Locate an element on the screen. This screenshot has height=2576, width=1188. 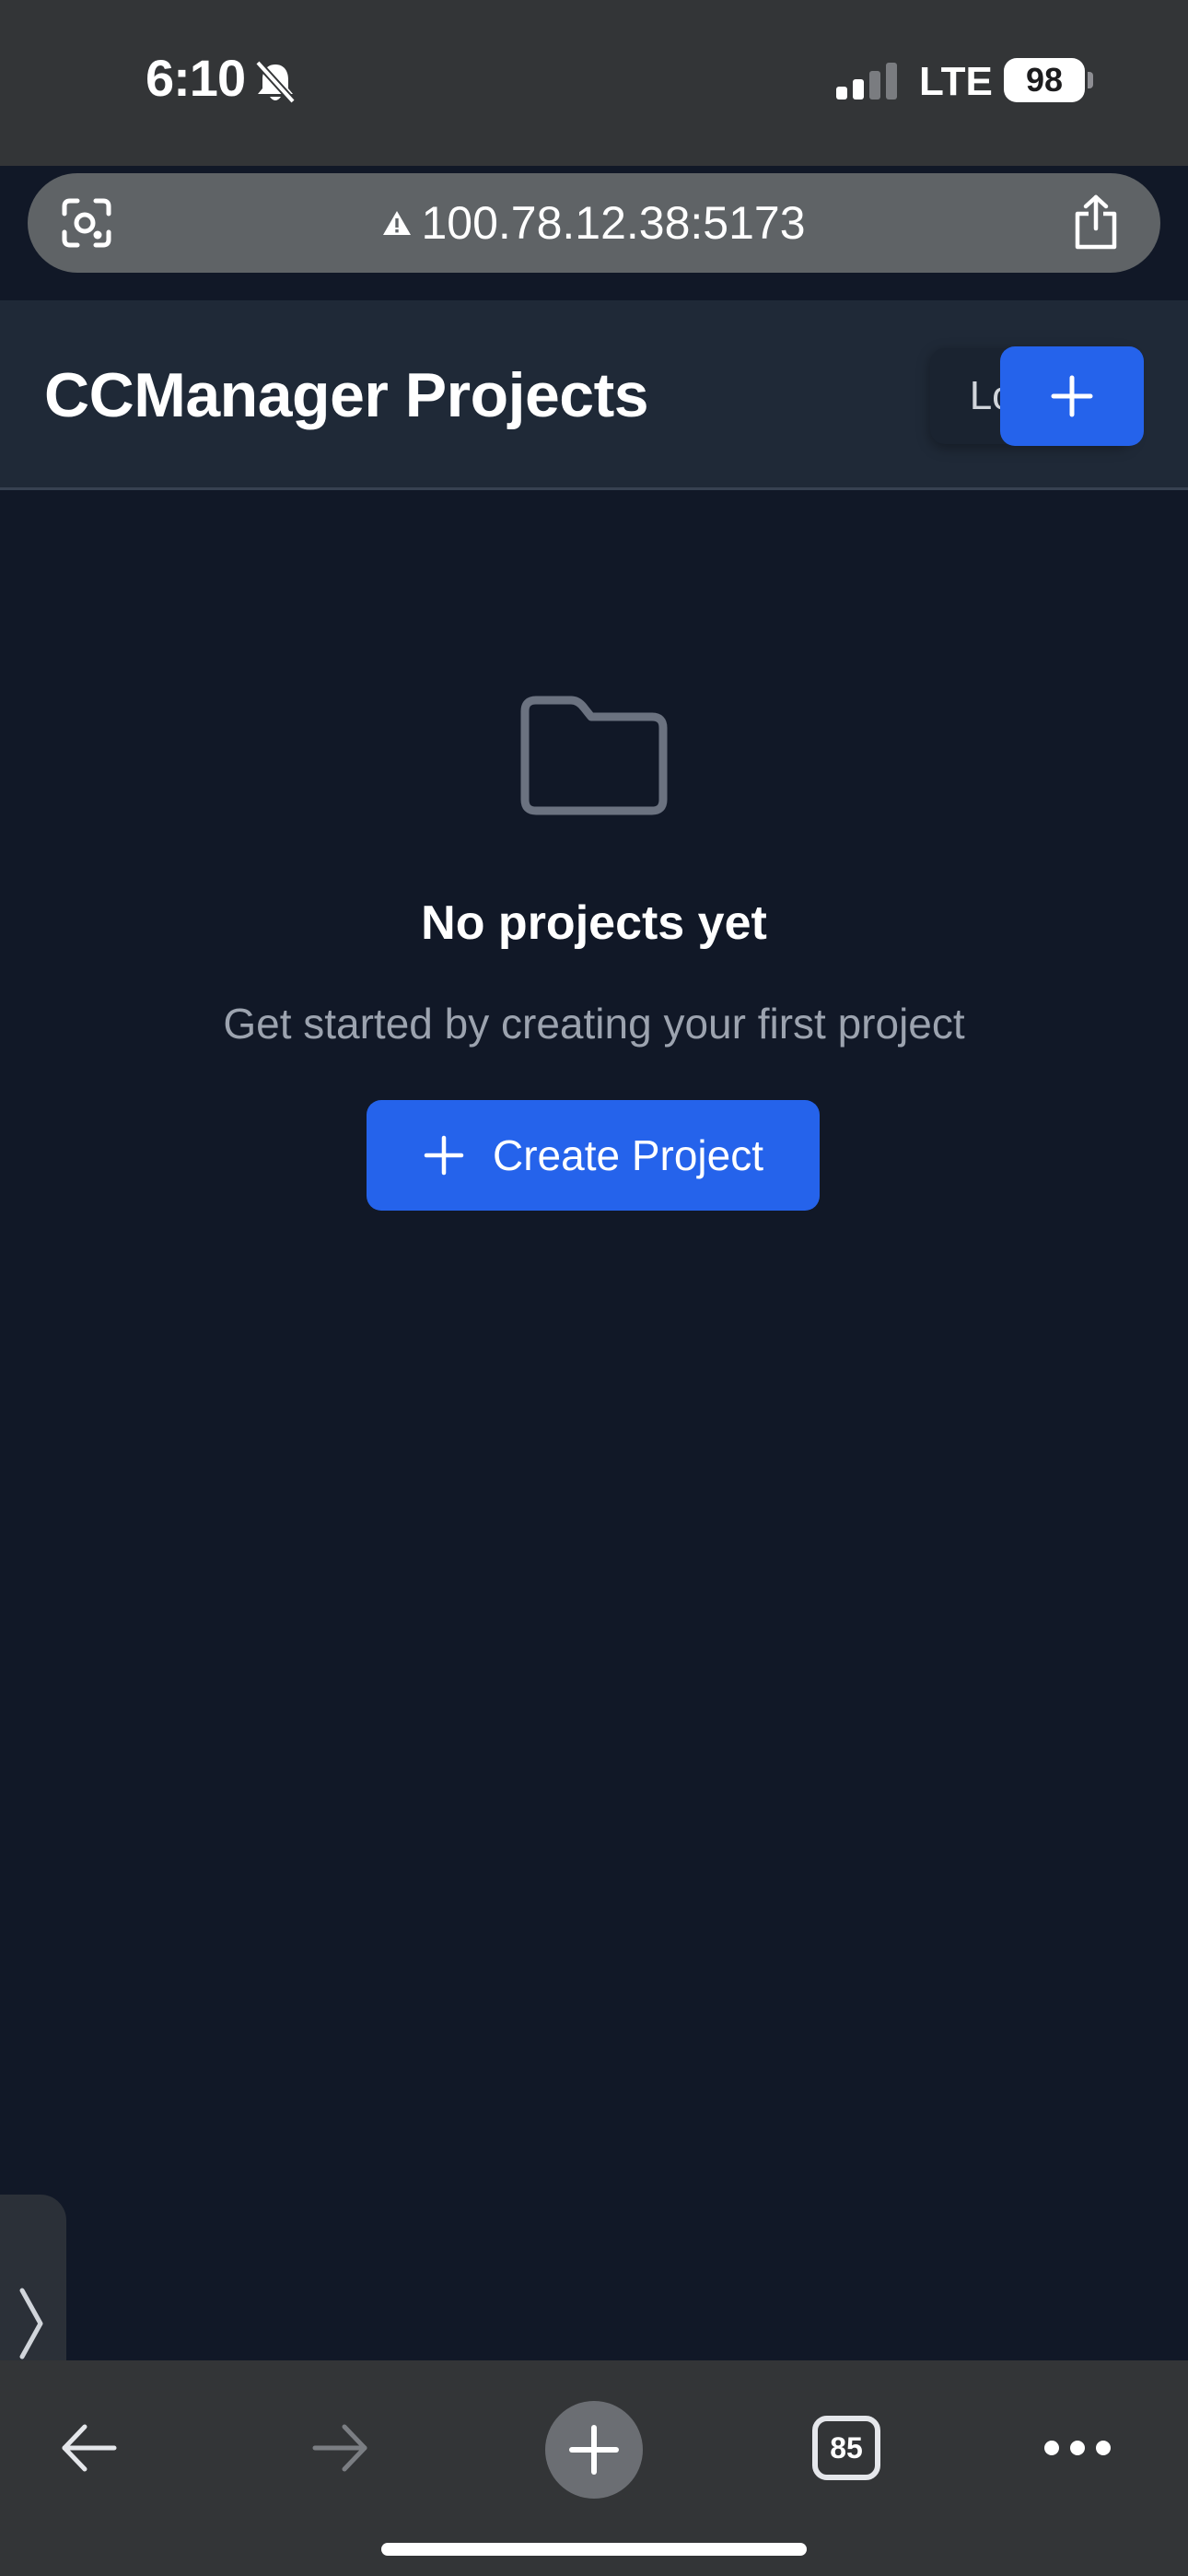
app-header: CCManager Projects Logout is located at coordinates (594, 395).